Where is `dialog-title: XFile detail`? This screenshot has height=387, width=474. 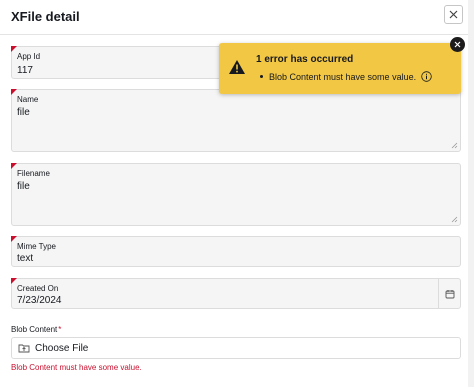 dialog-title: XFile detail is located at coordinates (45, 16).